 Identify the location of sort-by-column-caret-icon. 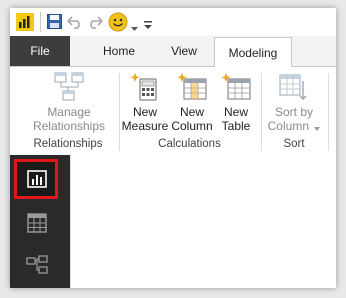
(317, 127).